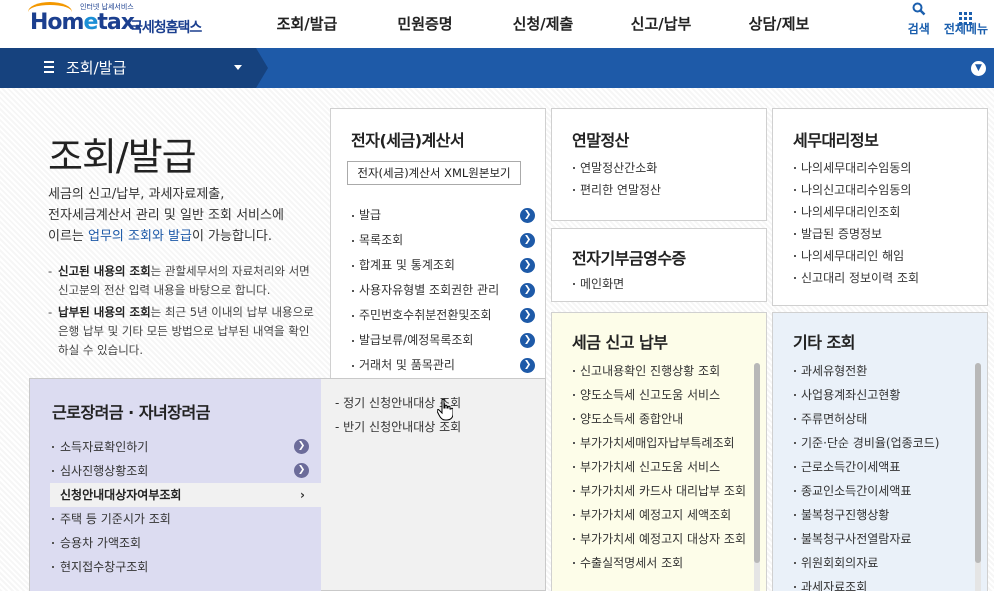  I want to click on tax-agent-title: 세무대리정보, so click(836, 140).